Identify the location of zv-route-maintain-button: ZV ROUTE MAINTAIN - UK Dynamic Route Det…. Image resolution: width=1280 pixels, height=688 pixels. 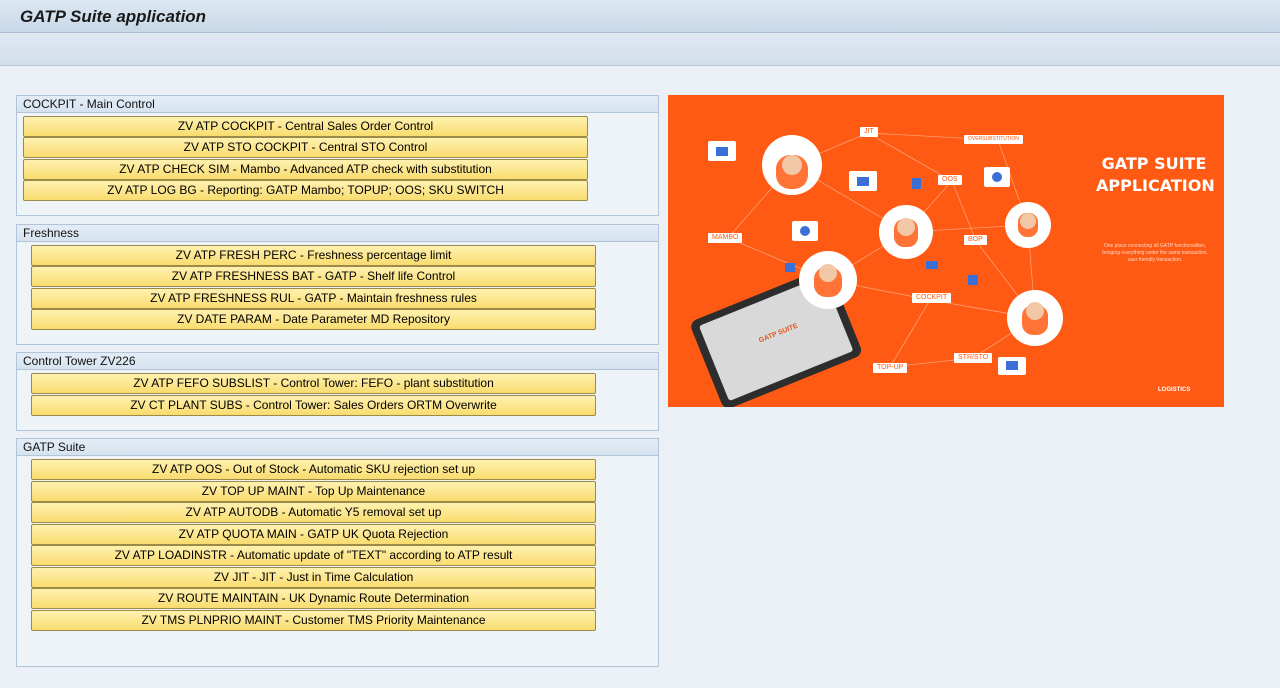
(313, 598).